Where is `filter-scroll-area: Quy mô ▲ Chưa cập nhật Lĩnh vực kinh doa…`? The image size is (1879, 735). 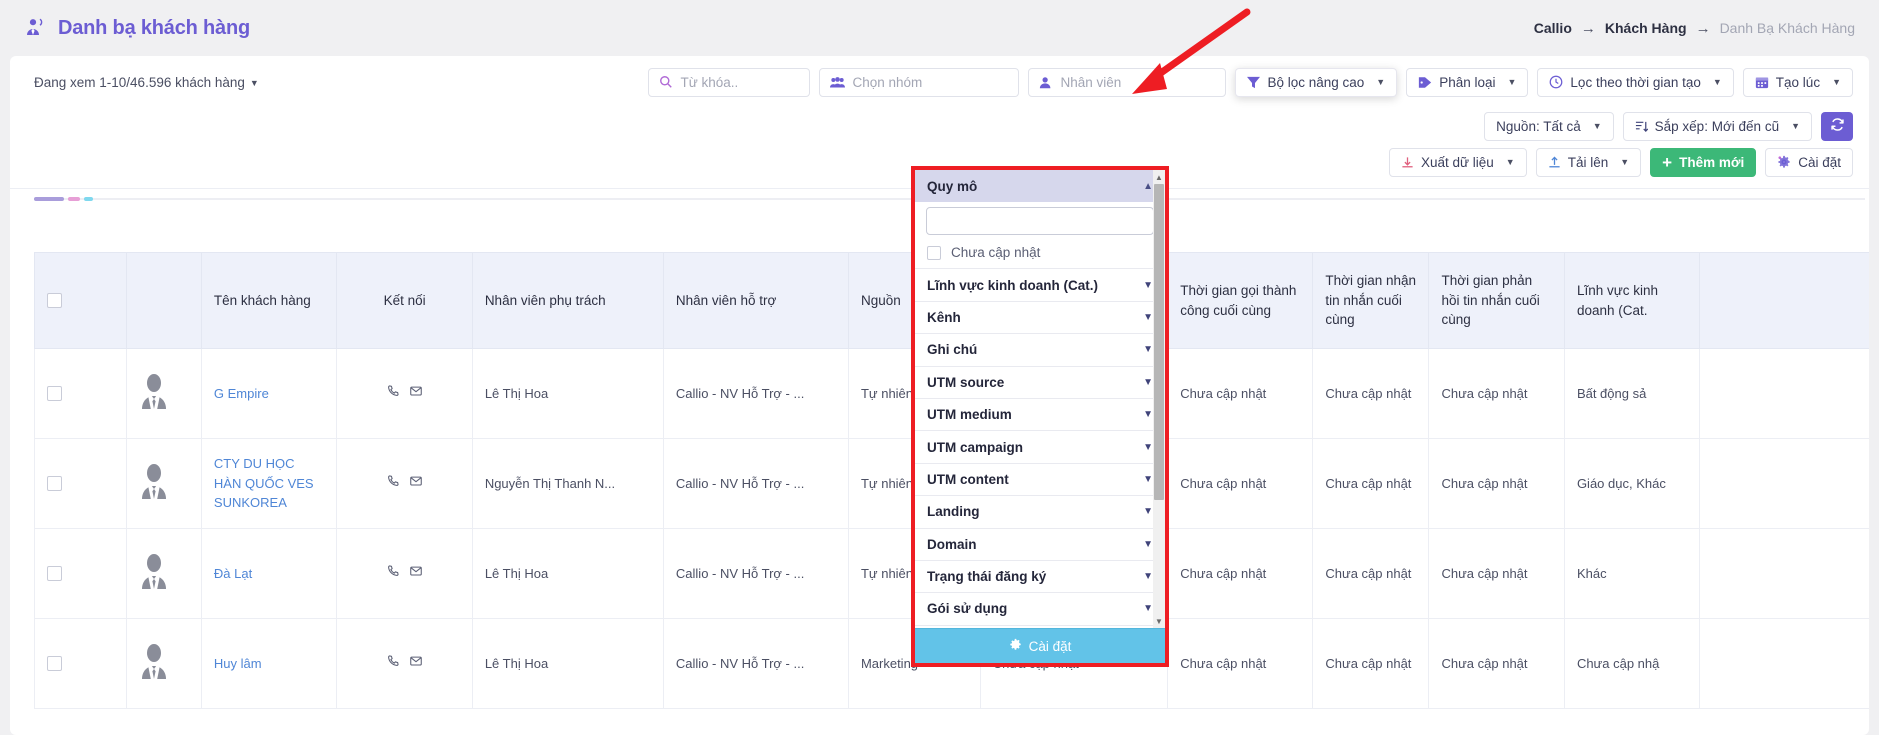
filter-scroll-area: Quy mô ▲ Chưa cập nhật Lĩnh vực kinh doa… is located at coordinates (1040, 399).